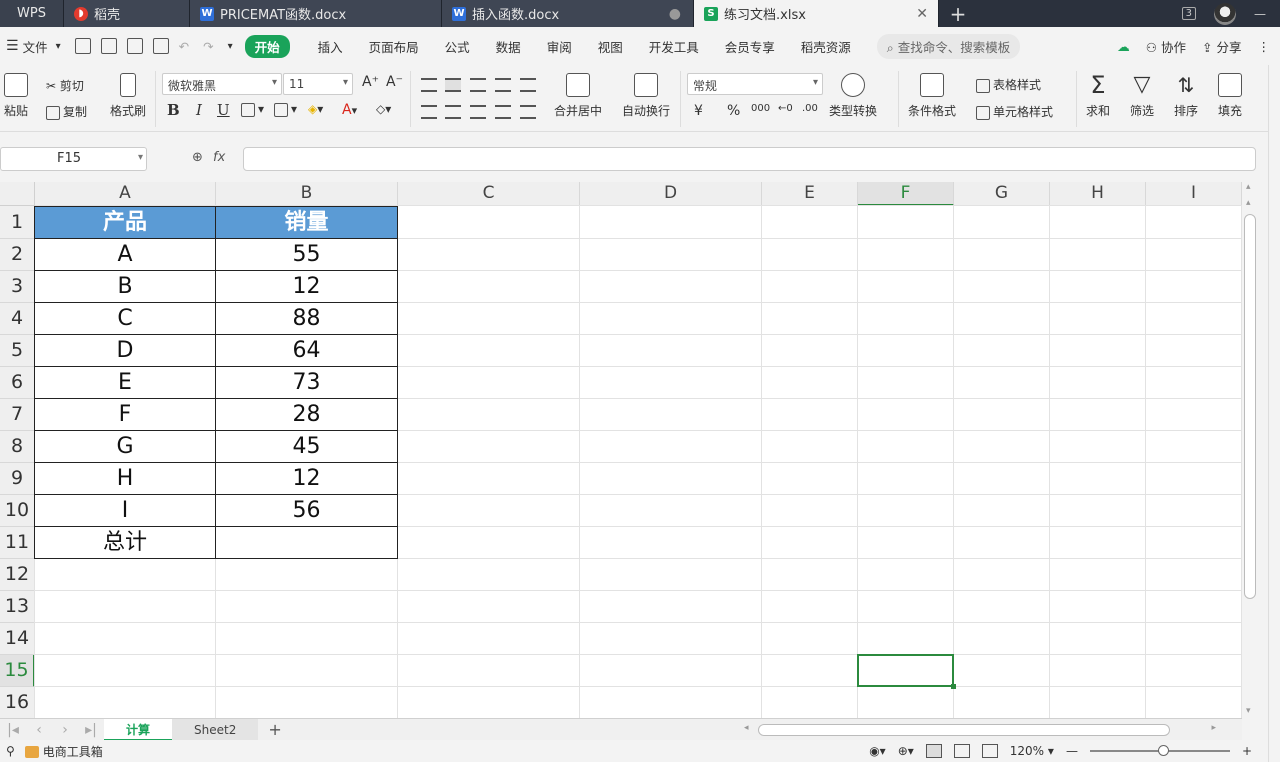  I want to click on column-header: F, so click(906, 194).